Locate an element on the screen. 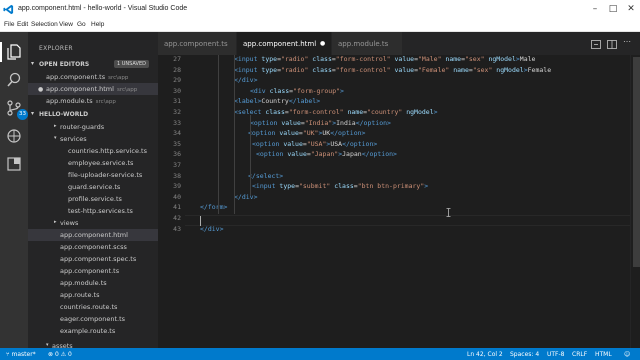 The image size is (640, 360). line-number: 28 is located at coordinates (177, 69).